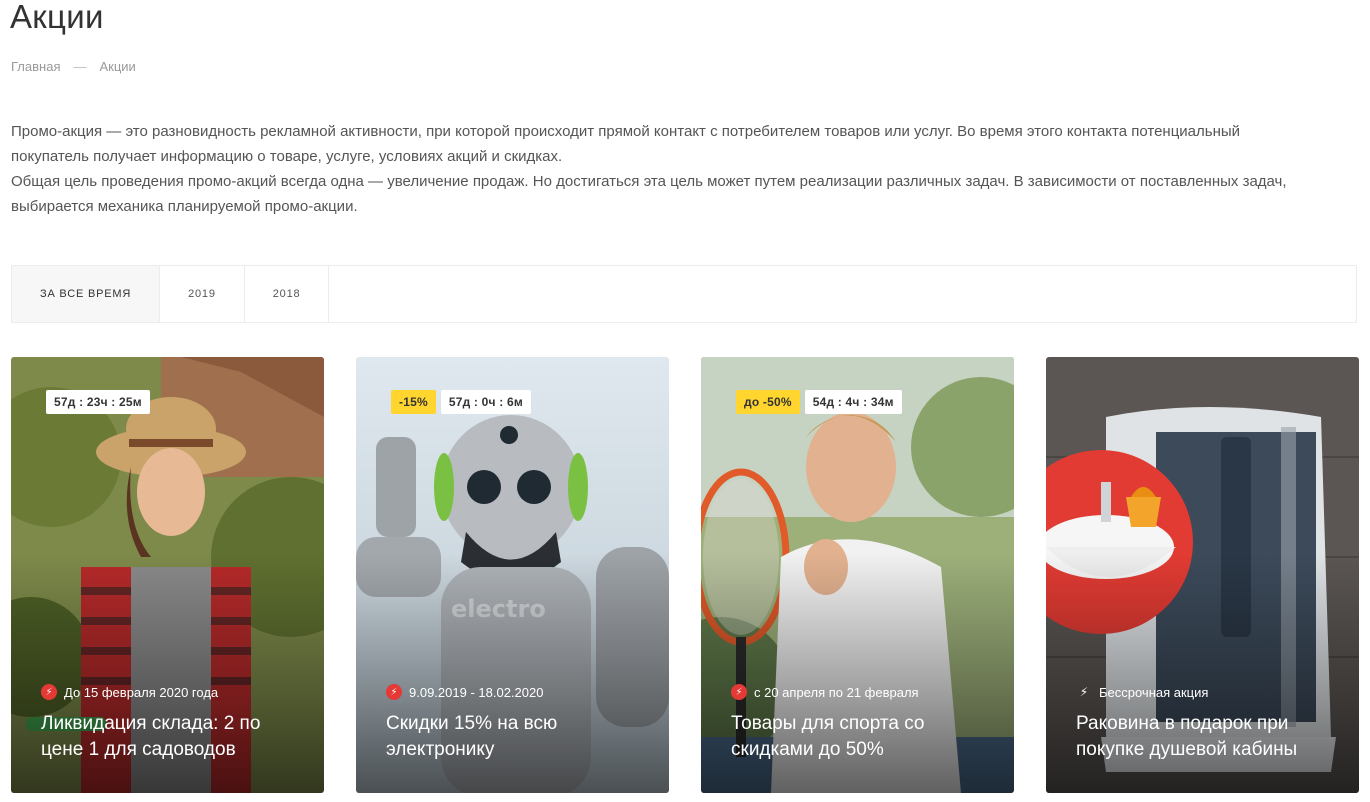 Image resolution: width=1370 pixels, height=802 pixels. I want to click on period-filter: ЗА ВСЕ ВРЕМЯ 2019 2018, so click(684, 294).